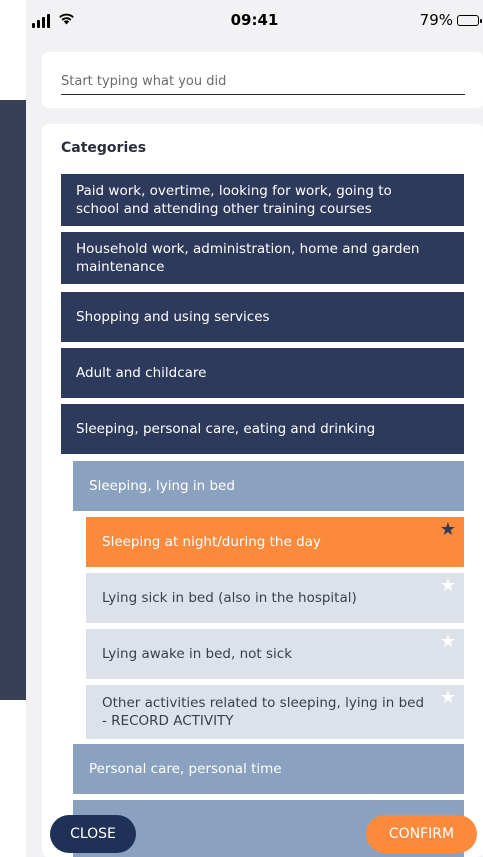 The width and height of the screenshot is (483, 857). Describe the element at coordinates (436, 20) in the screenshot. I see `battery-percent: 79%` at that location.